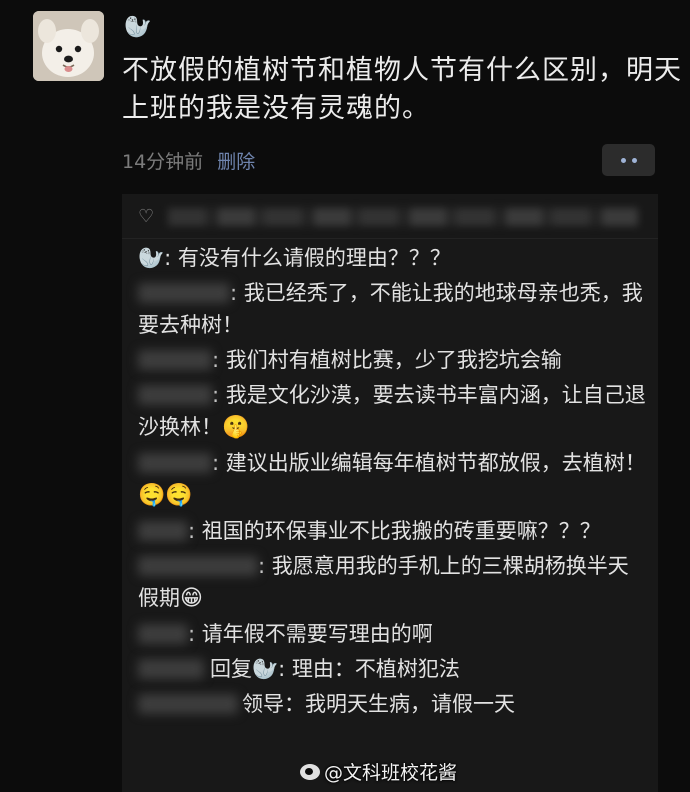 This screenshot has width=690, height=792. I want to click on comment: : 我是文化沙漠，要去读书丰富内涵，让自己退沙换林！🤫, so click(393, 411).